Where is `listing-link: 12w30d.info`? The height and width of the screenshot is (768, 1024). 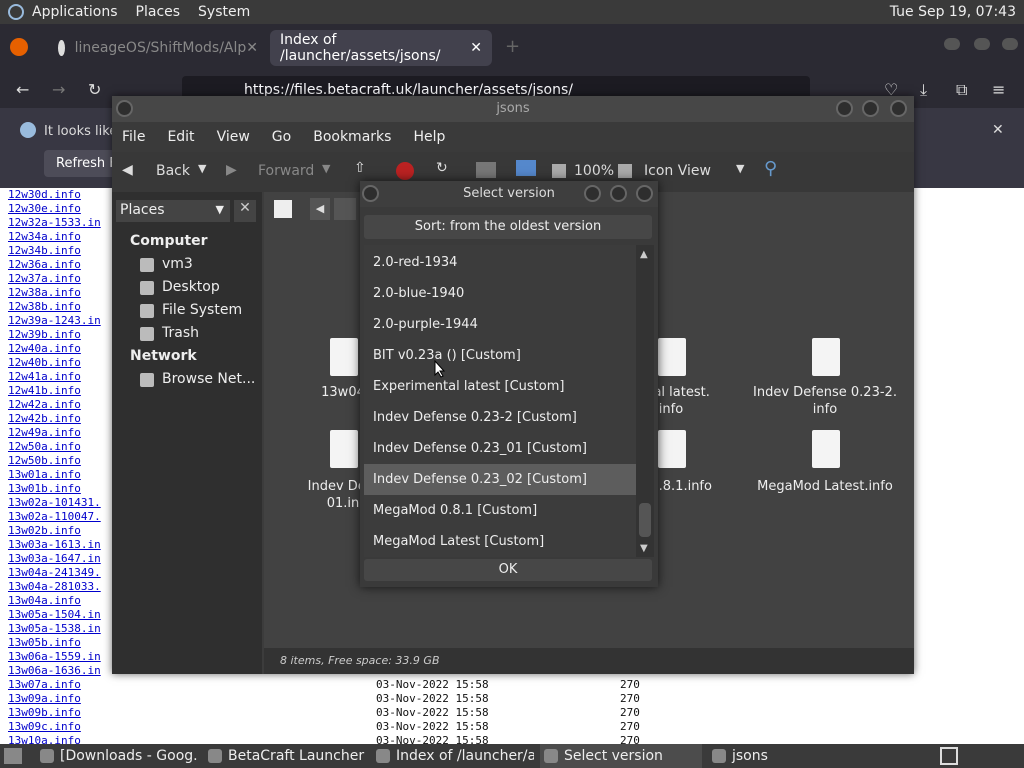 listing-link: 12w30d.info is located at coordinates (44, 194).